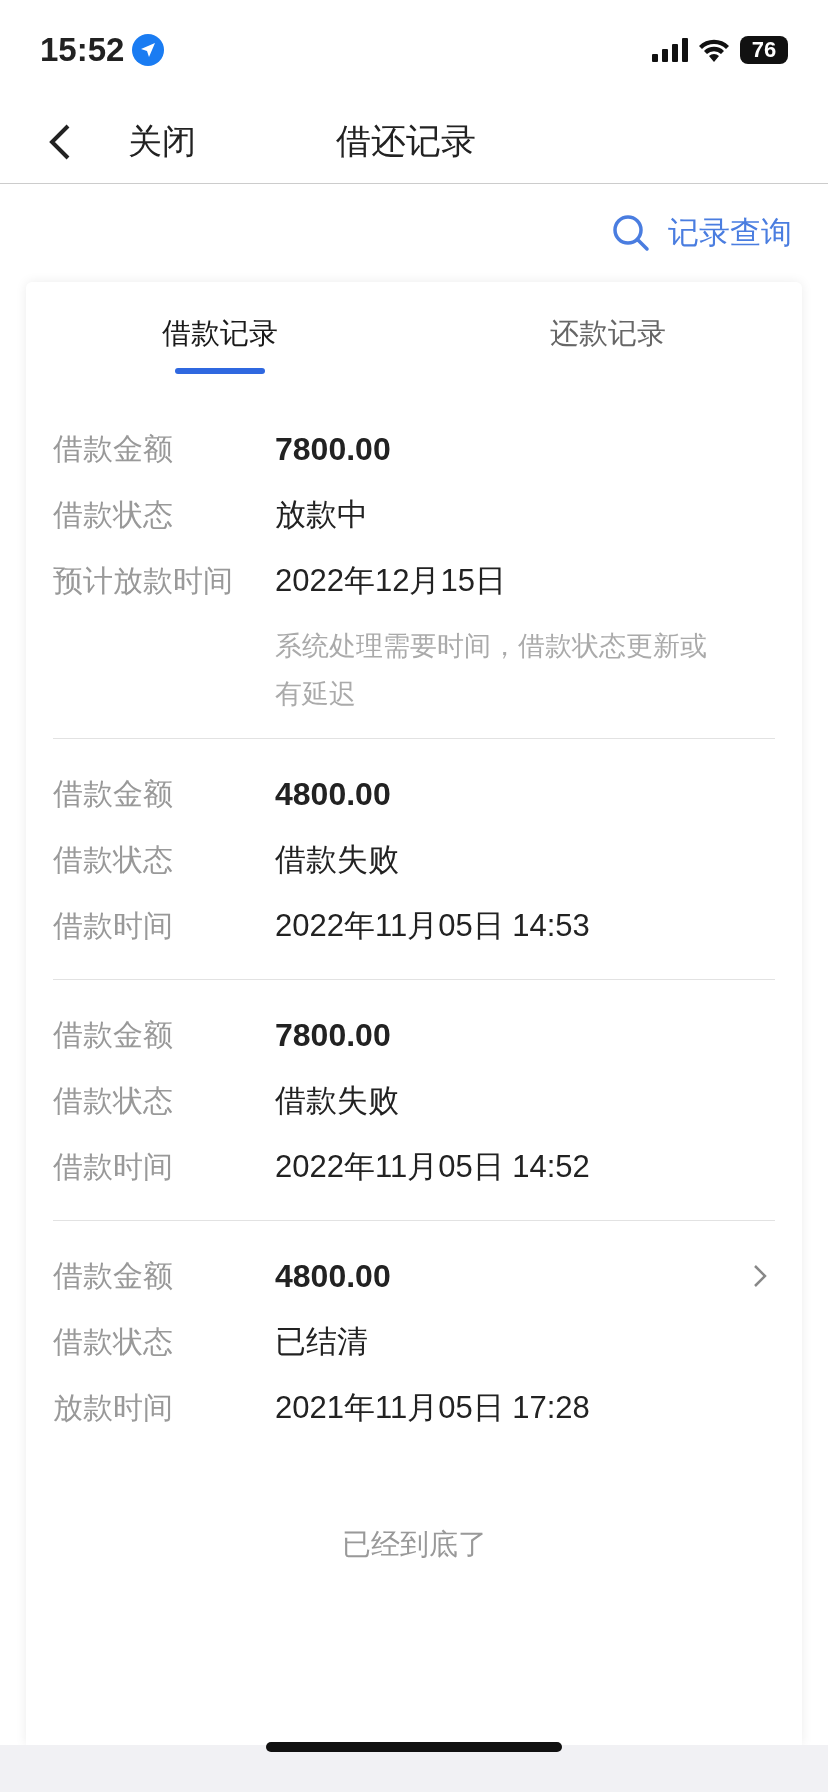 The width and height of the screenshot is (828, 1792). I want to click on field-value: 2021年11月05日 17:28, so click(432, 1408).